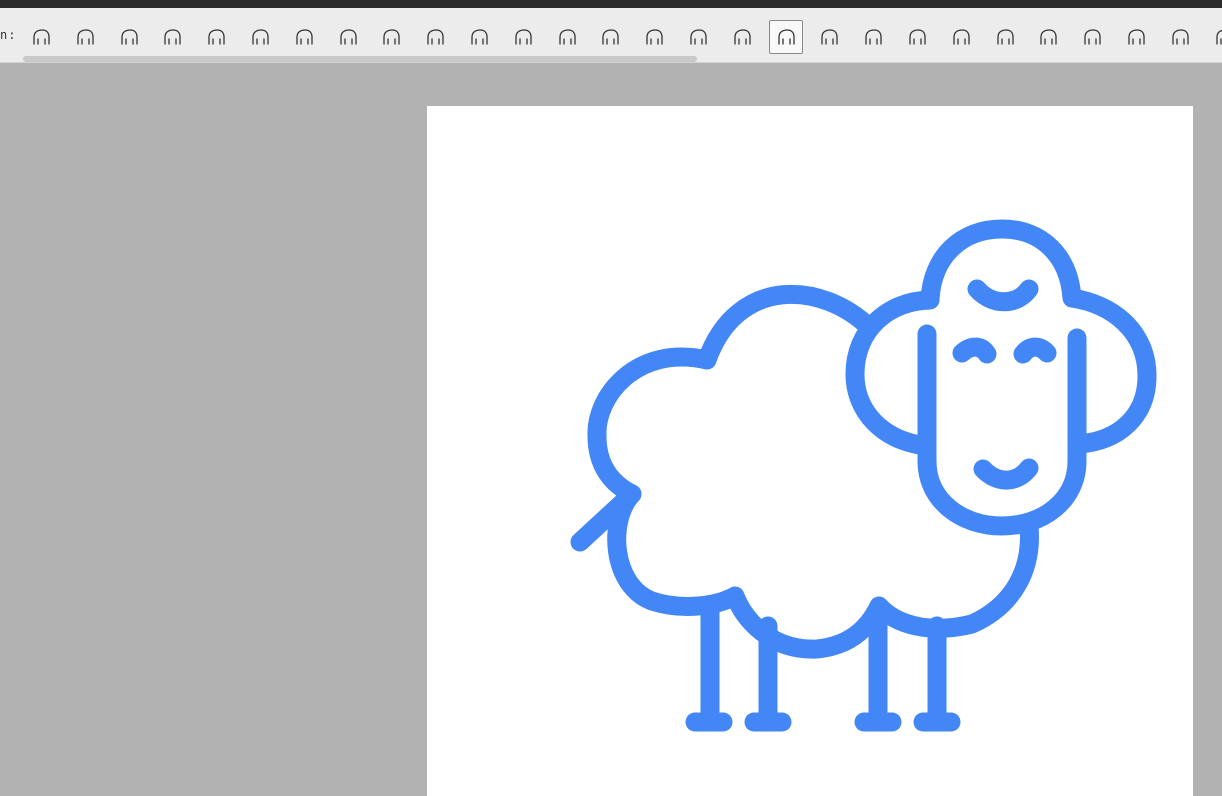 This screenshot has height=796, width=1222. I want to click on panda-icon, so click(917, 37).